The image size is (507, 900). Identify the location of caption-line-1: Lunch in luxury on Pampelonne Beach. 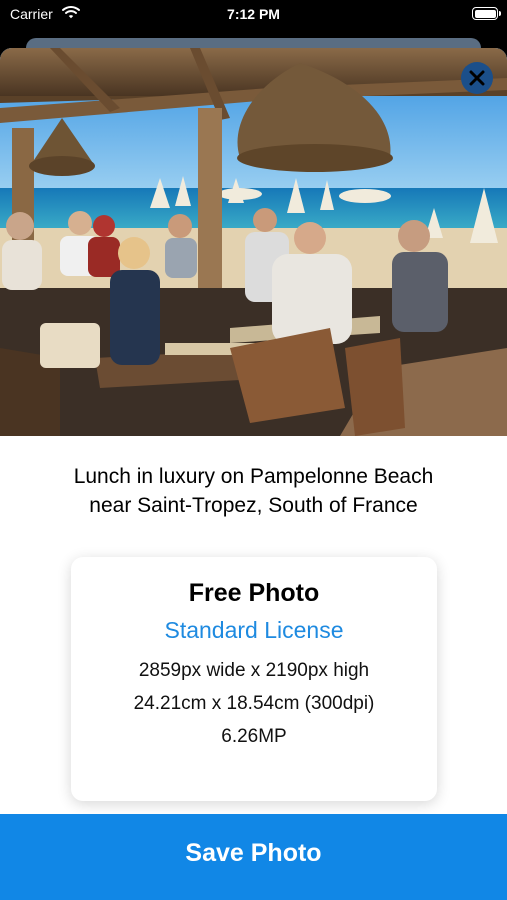
(253, 476).